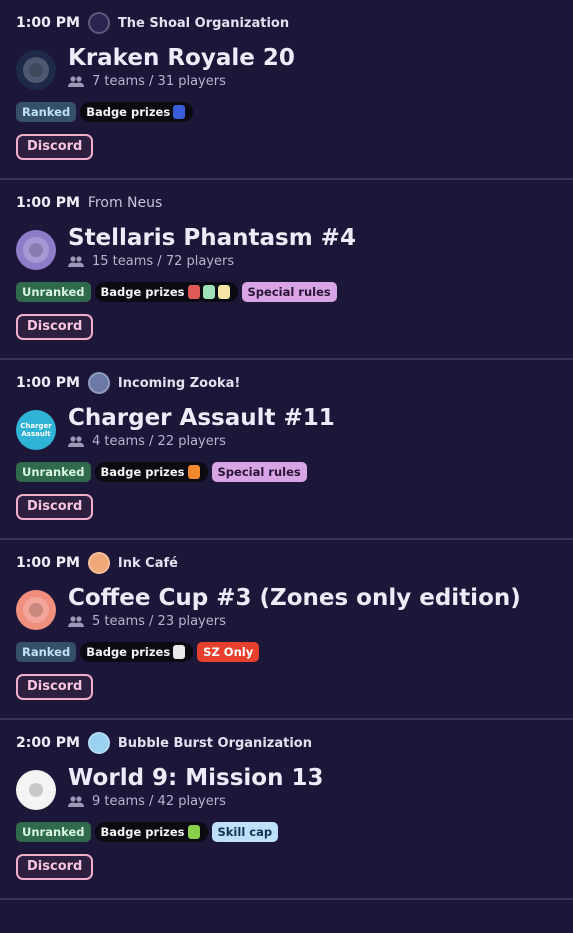 Image resolution: width=573 pixels, height=933 pixels. Describe the element at coordinates (159, 441) in the screenshot. I see `team-count-text: 4 teams / 22 players` at that location.